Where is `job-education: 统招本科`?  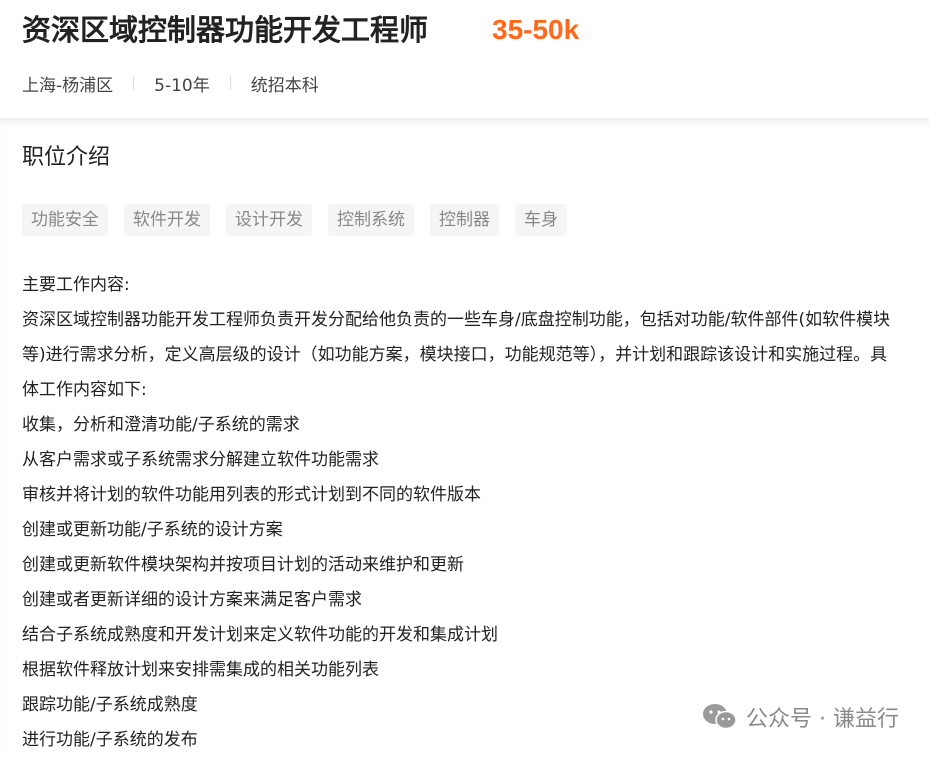 job-education: 统招本科 is located at coordinates (284, 85).